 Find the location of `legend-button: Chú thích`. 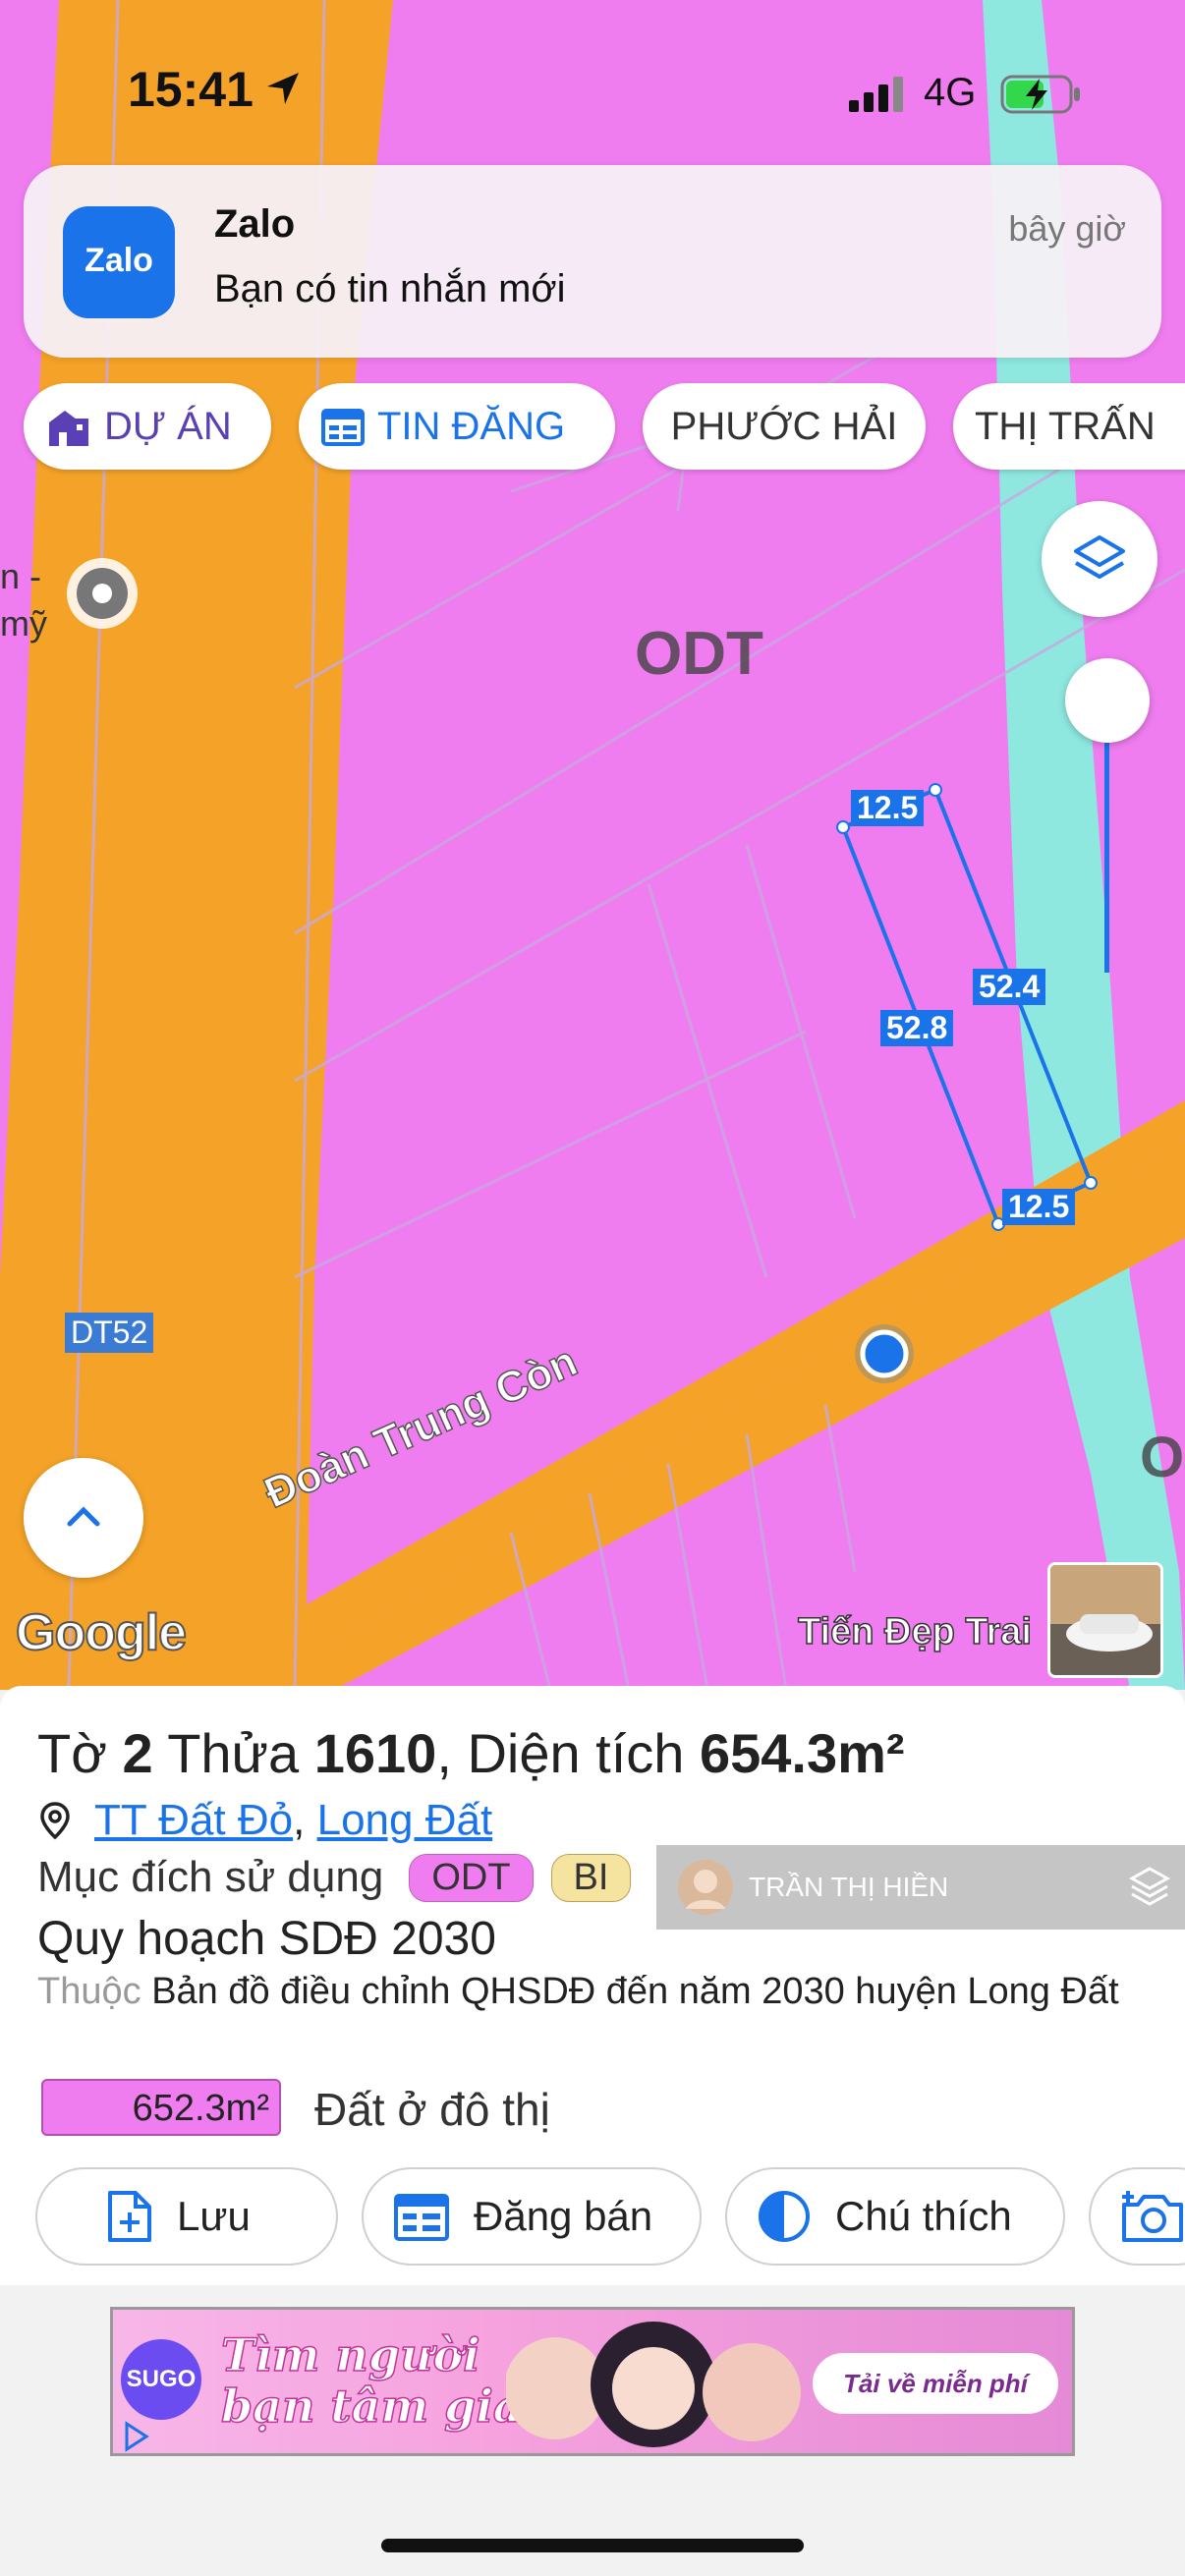

legend-button: Chú thích is located at coordinates (895, 2216).